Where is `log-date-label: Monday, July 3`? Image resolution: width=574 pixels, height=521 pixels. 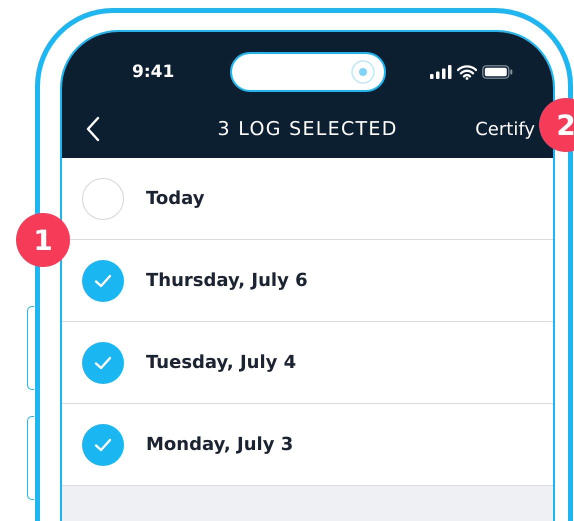
log-date-label: Monday, July 3 is located at coordinates (220, 444).